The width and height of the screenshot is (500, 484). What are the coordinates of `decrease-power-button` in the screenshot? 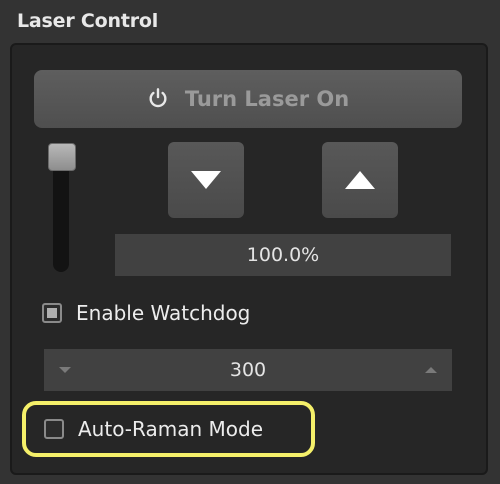 It's located at (206, 180).